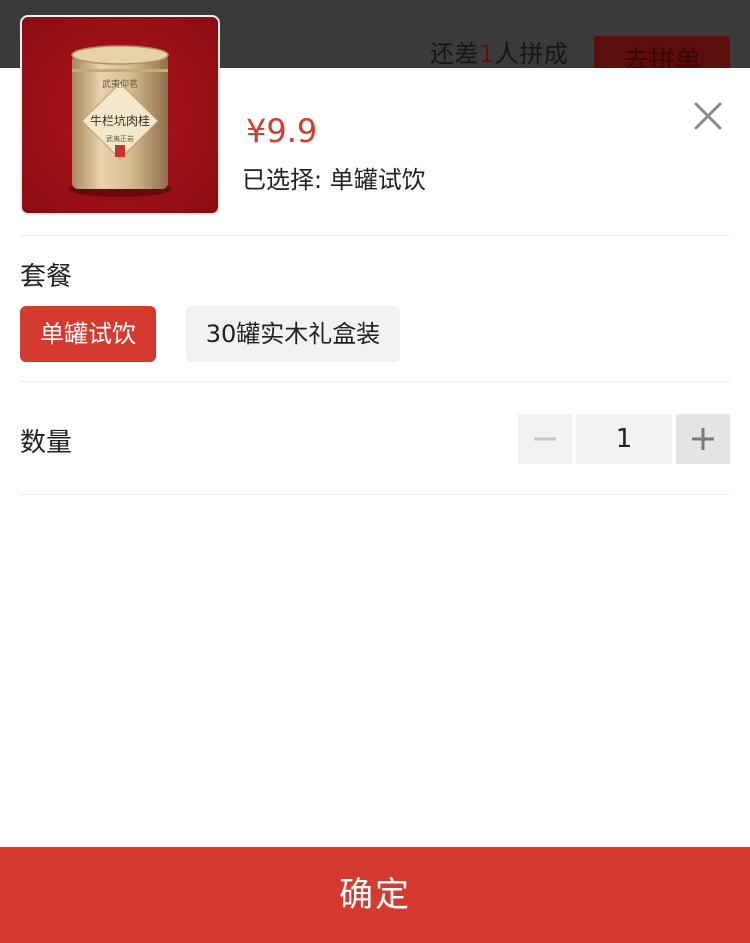 The image size is (750, 943). I want to click on group-status-text: 还差1人拼成, so click(499, 51).